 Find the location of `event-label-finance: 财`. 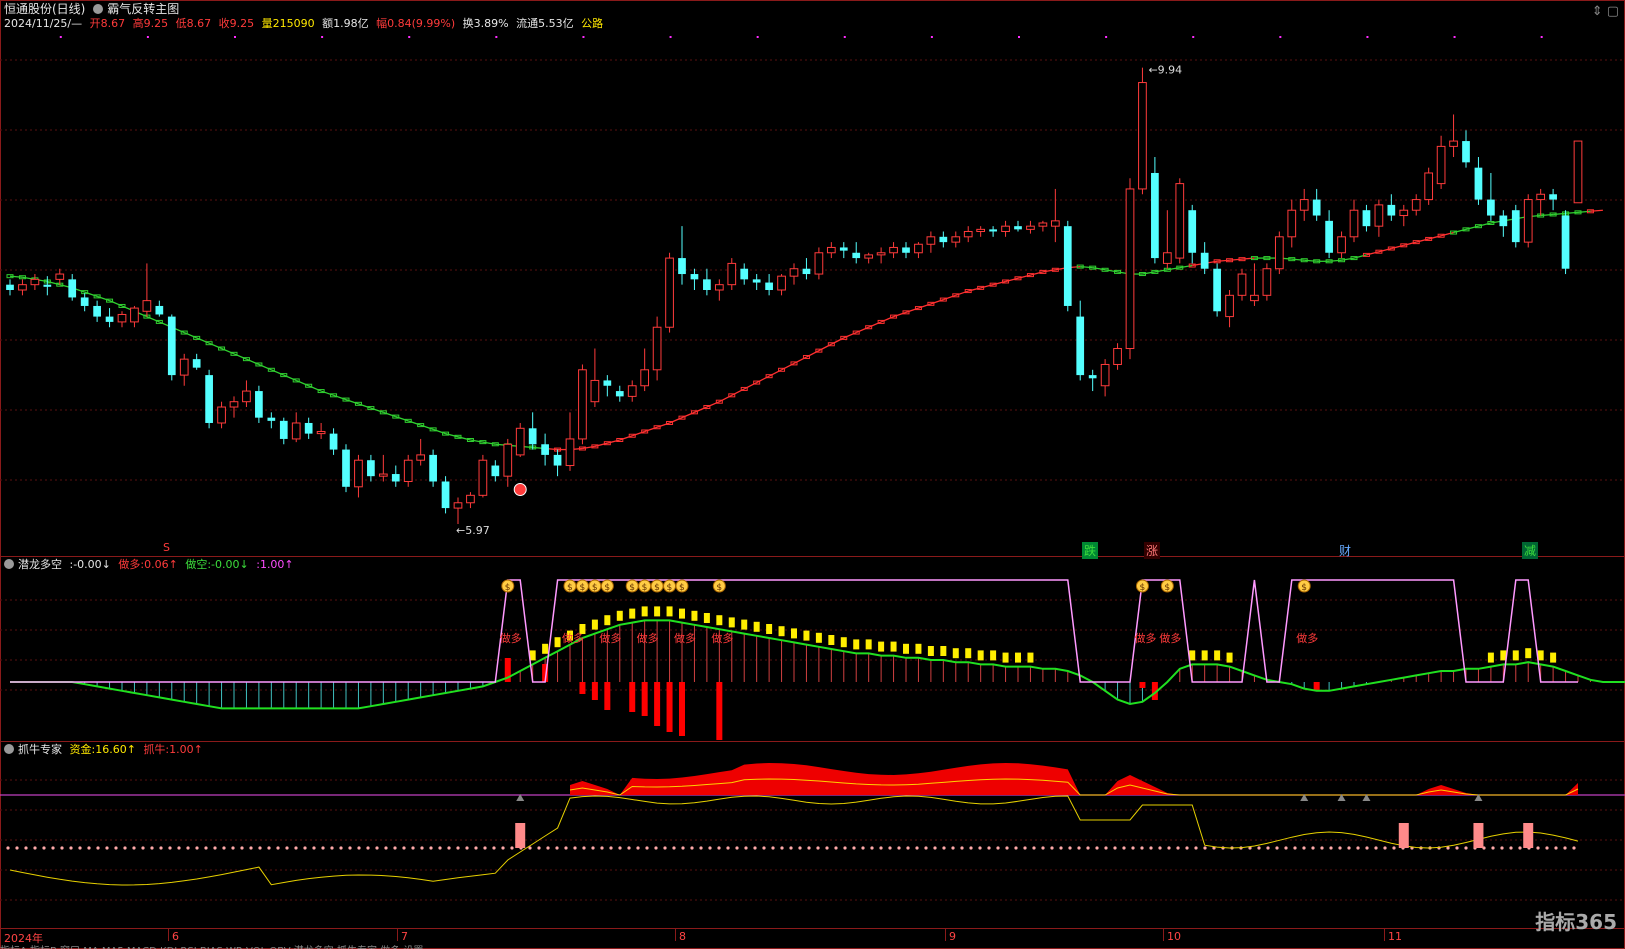

event-label-finance: 财 is located at coordinates (1345, 550).